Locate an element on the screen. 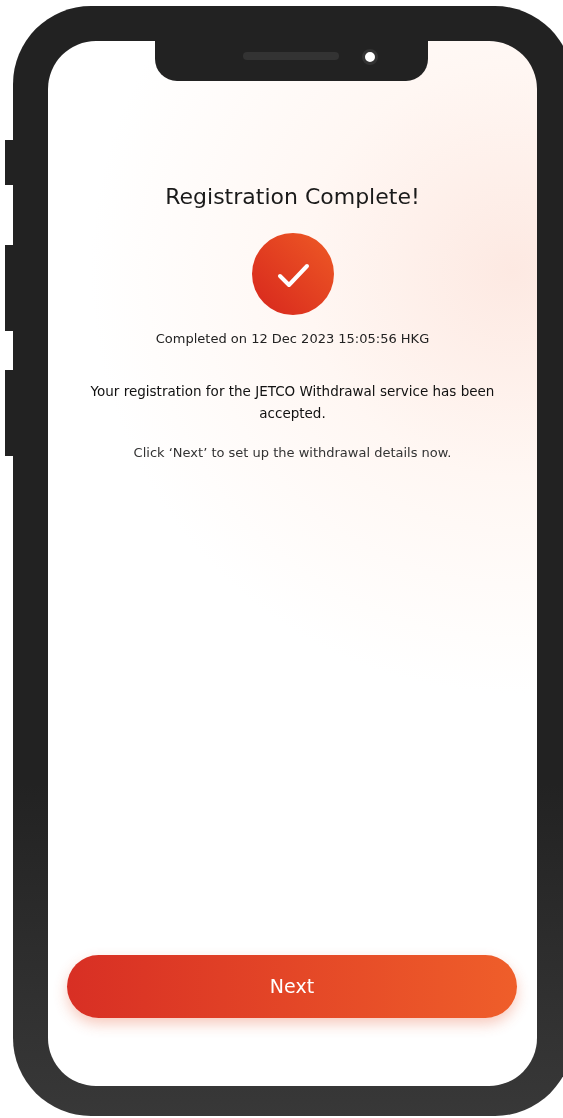 Image resolution: width=563 pixels, height=1118 pixels. confirmation-message: Your registration for the JETCO Withdrawal service has been accepted. is located at coordinates (292, 402).